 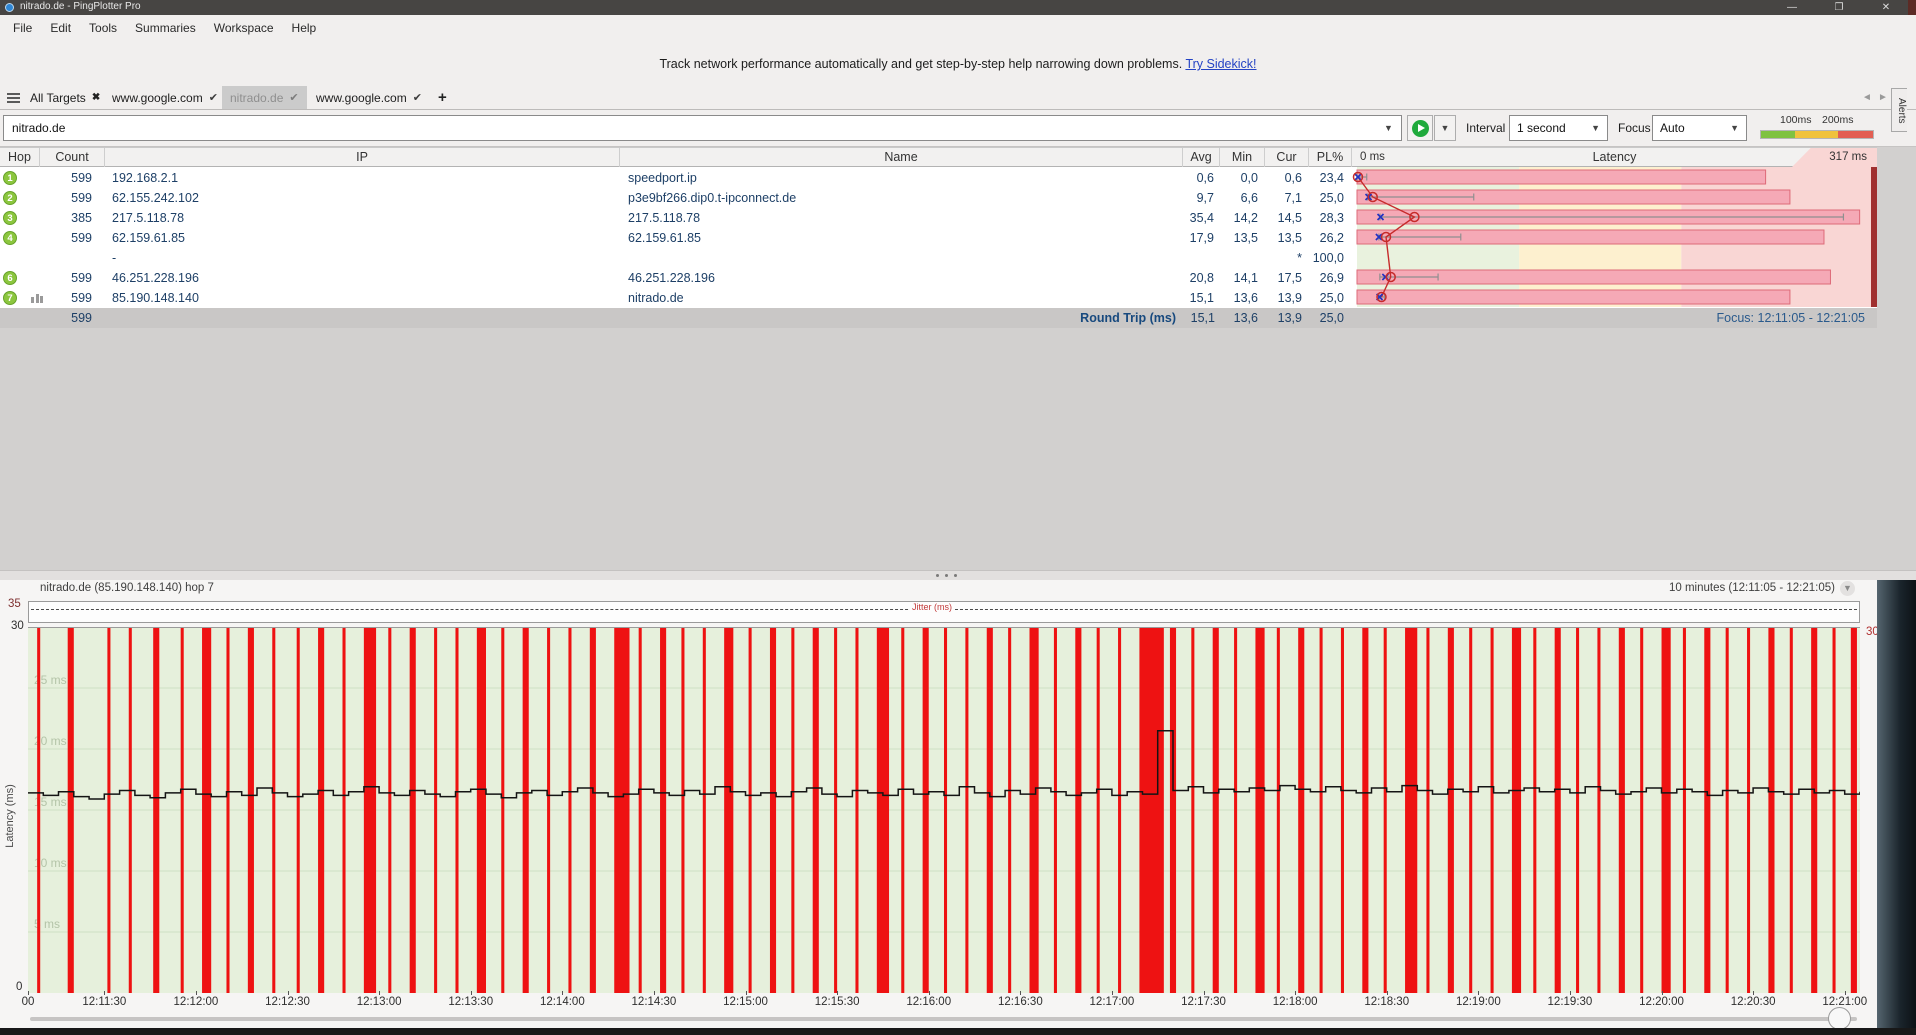 What do you see at coordinates (1445, 128) in the screenshot?
I see `trace-options-dropdown: ▼` at bounding box center [1445, 128].